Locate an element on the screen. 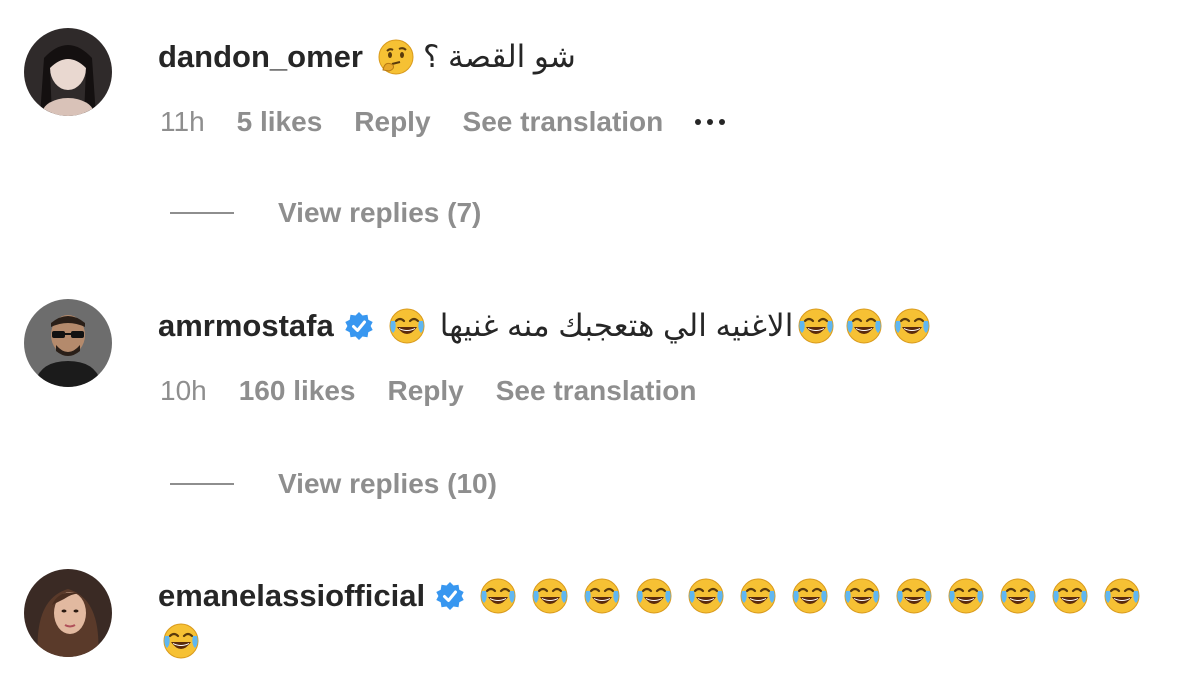 The width and height of the screenshot is (1200, 675). comment-text-body: شو القصة ؟ is located at coordinates (499, 56).